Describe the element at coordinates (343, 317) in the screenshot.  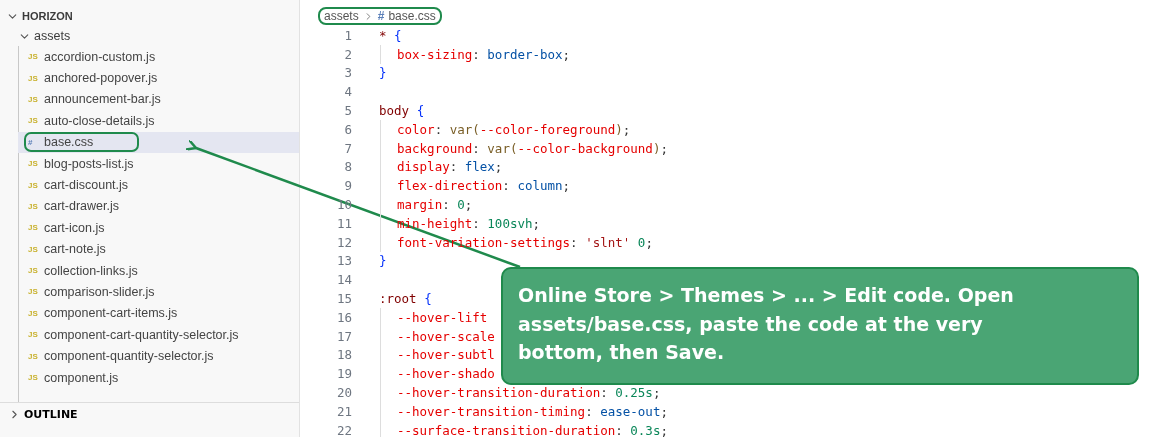
I see `line-number: 16` at that location.